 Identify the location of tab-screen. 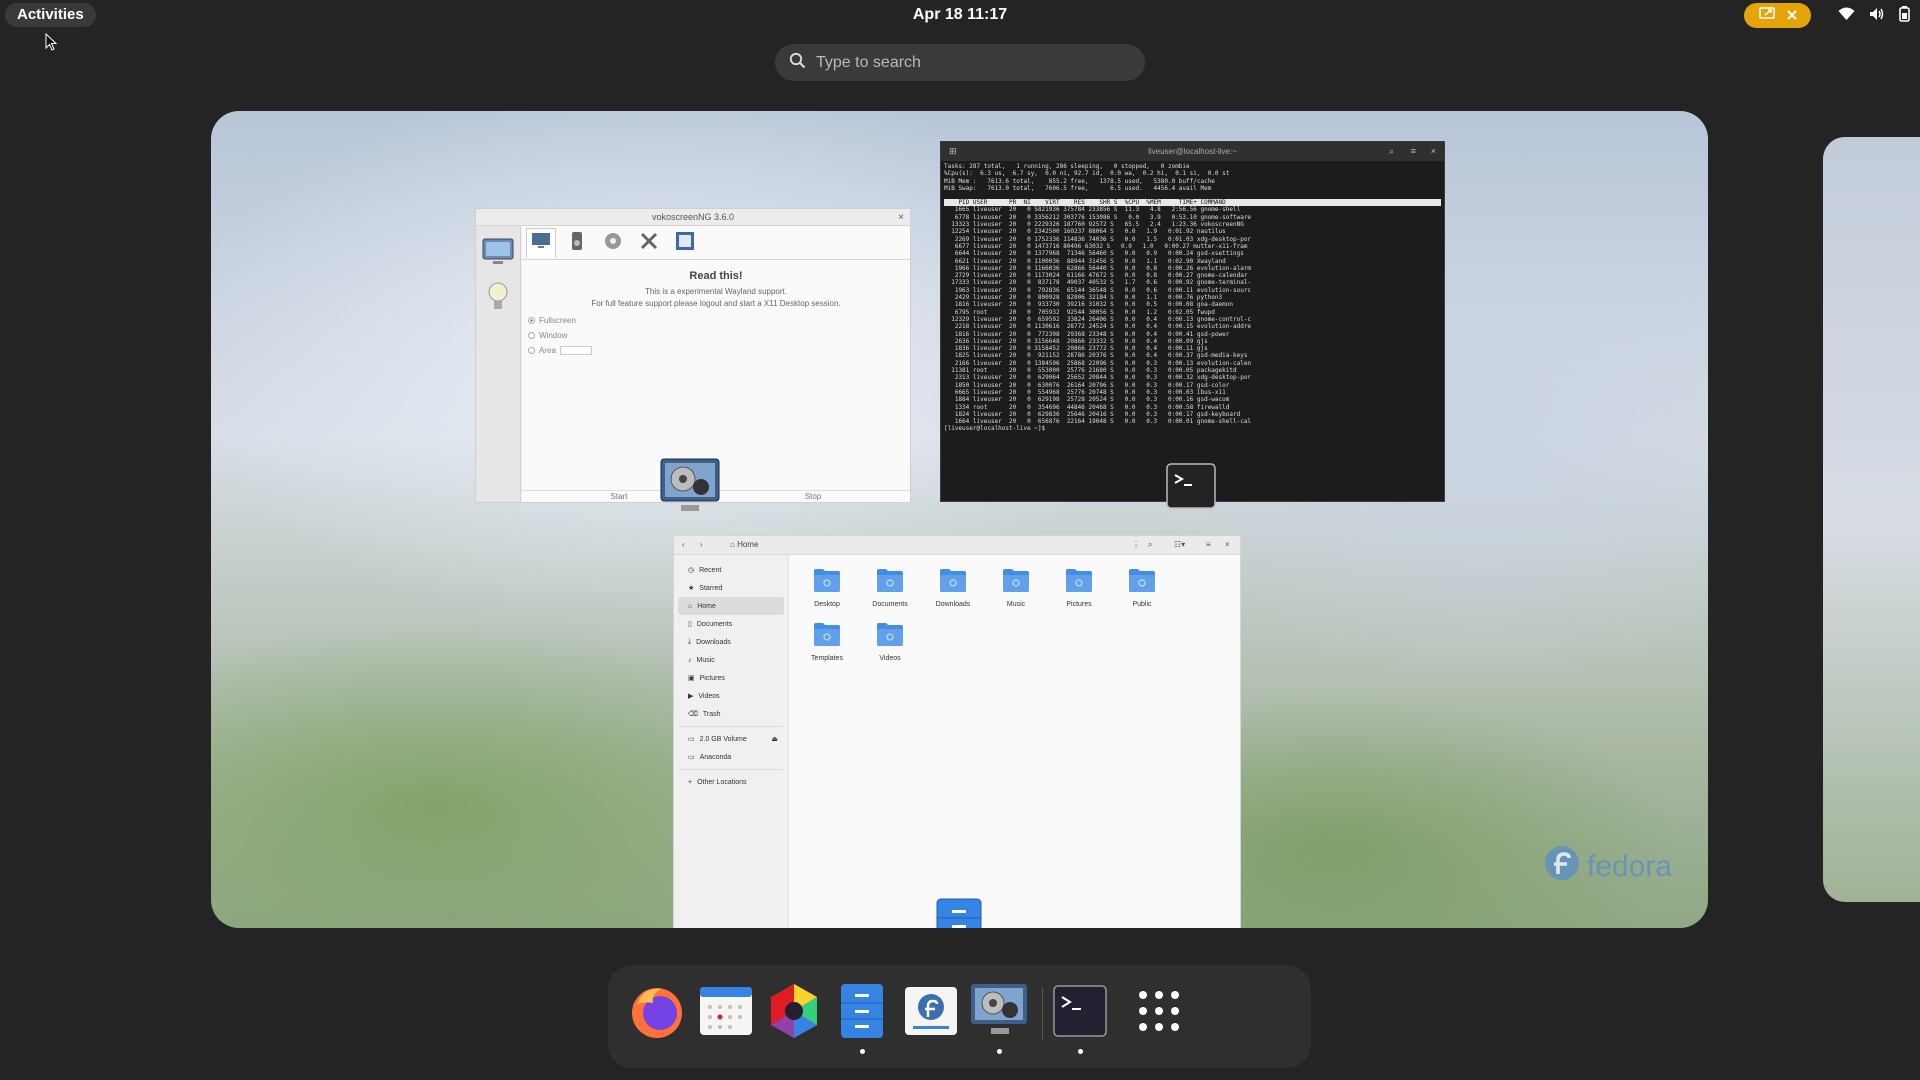
(541, 243).